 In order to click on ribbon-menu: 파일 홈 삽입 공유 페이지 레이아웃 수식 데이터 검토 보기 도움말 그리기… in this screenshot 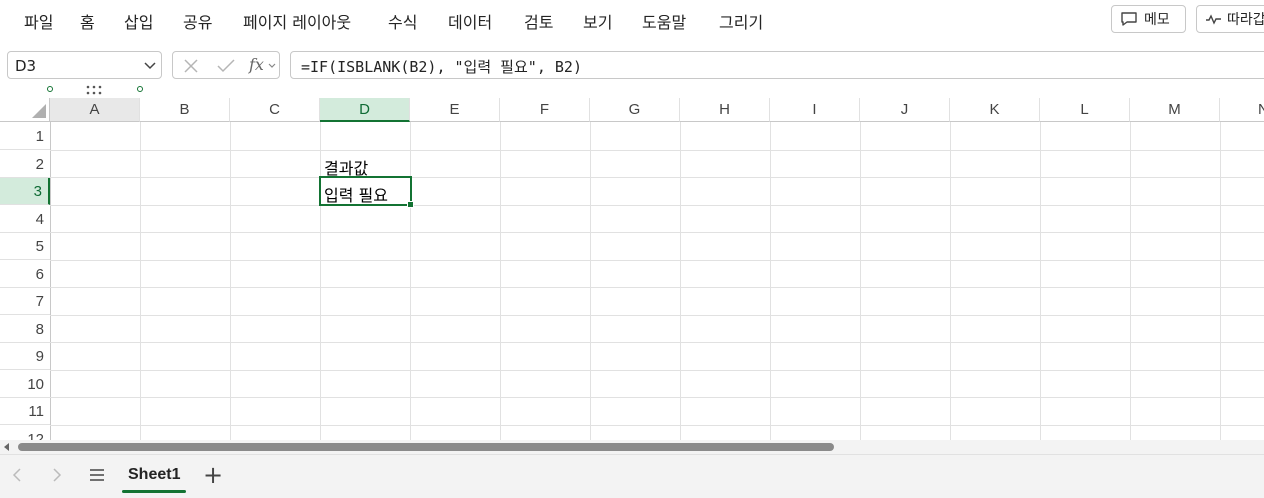, I will do `click(632, 20)`.